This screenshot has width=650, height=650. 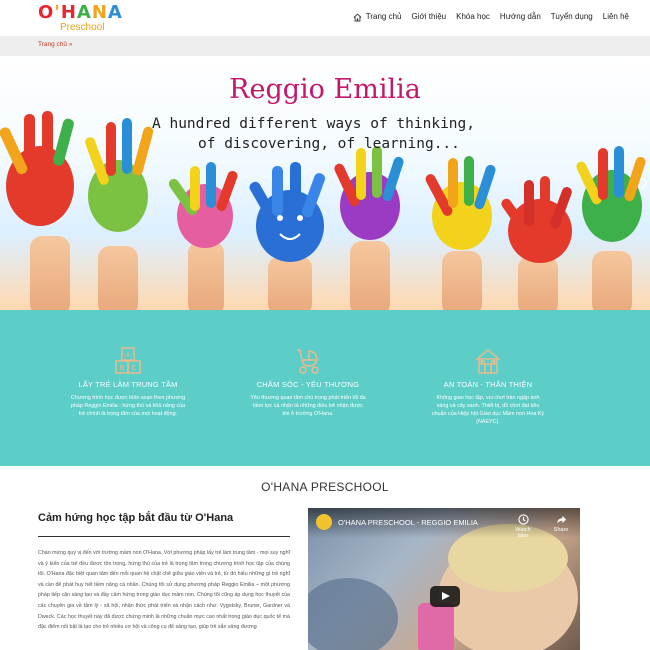 I want to click on logo-letter: H, so click(x=68, y=12).